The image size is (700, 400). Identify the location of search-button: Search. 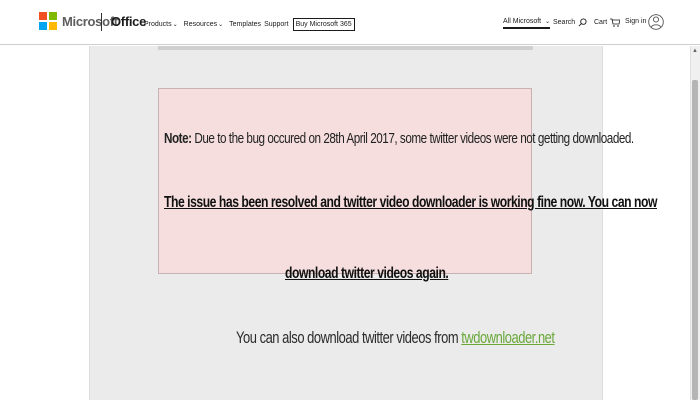
(570, 22).